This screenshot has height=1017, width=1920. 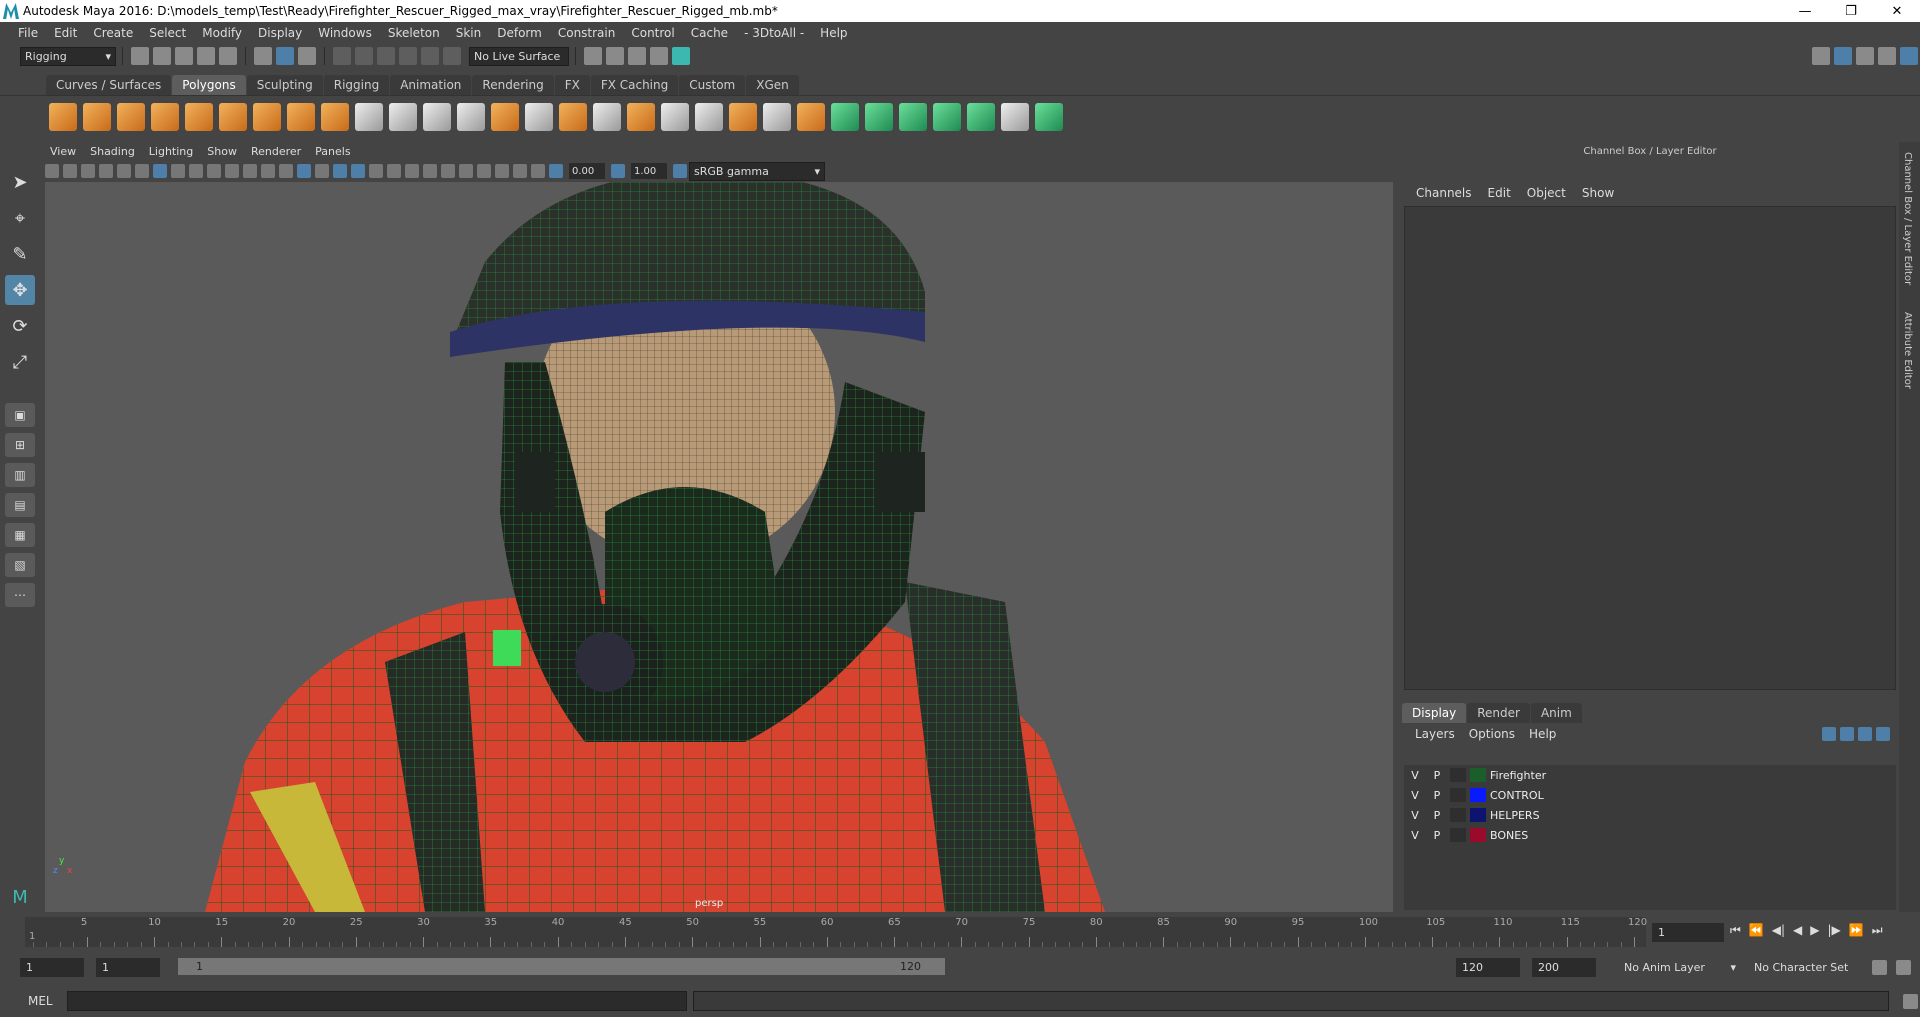 I want to click on poly-torus-icon, so click(x=233, y=116).